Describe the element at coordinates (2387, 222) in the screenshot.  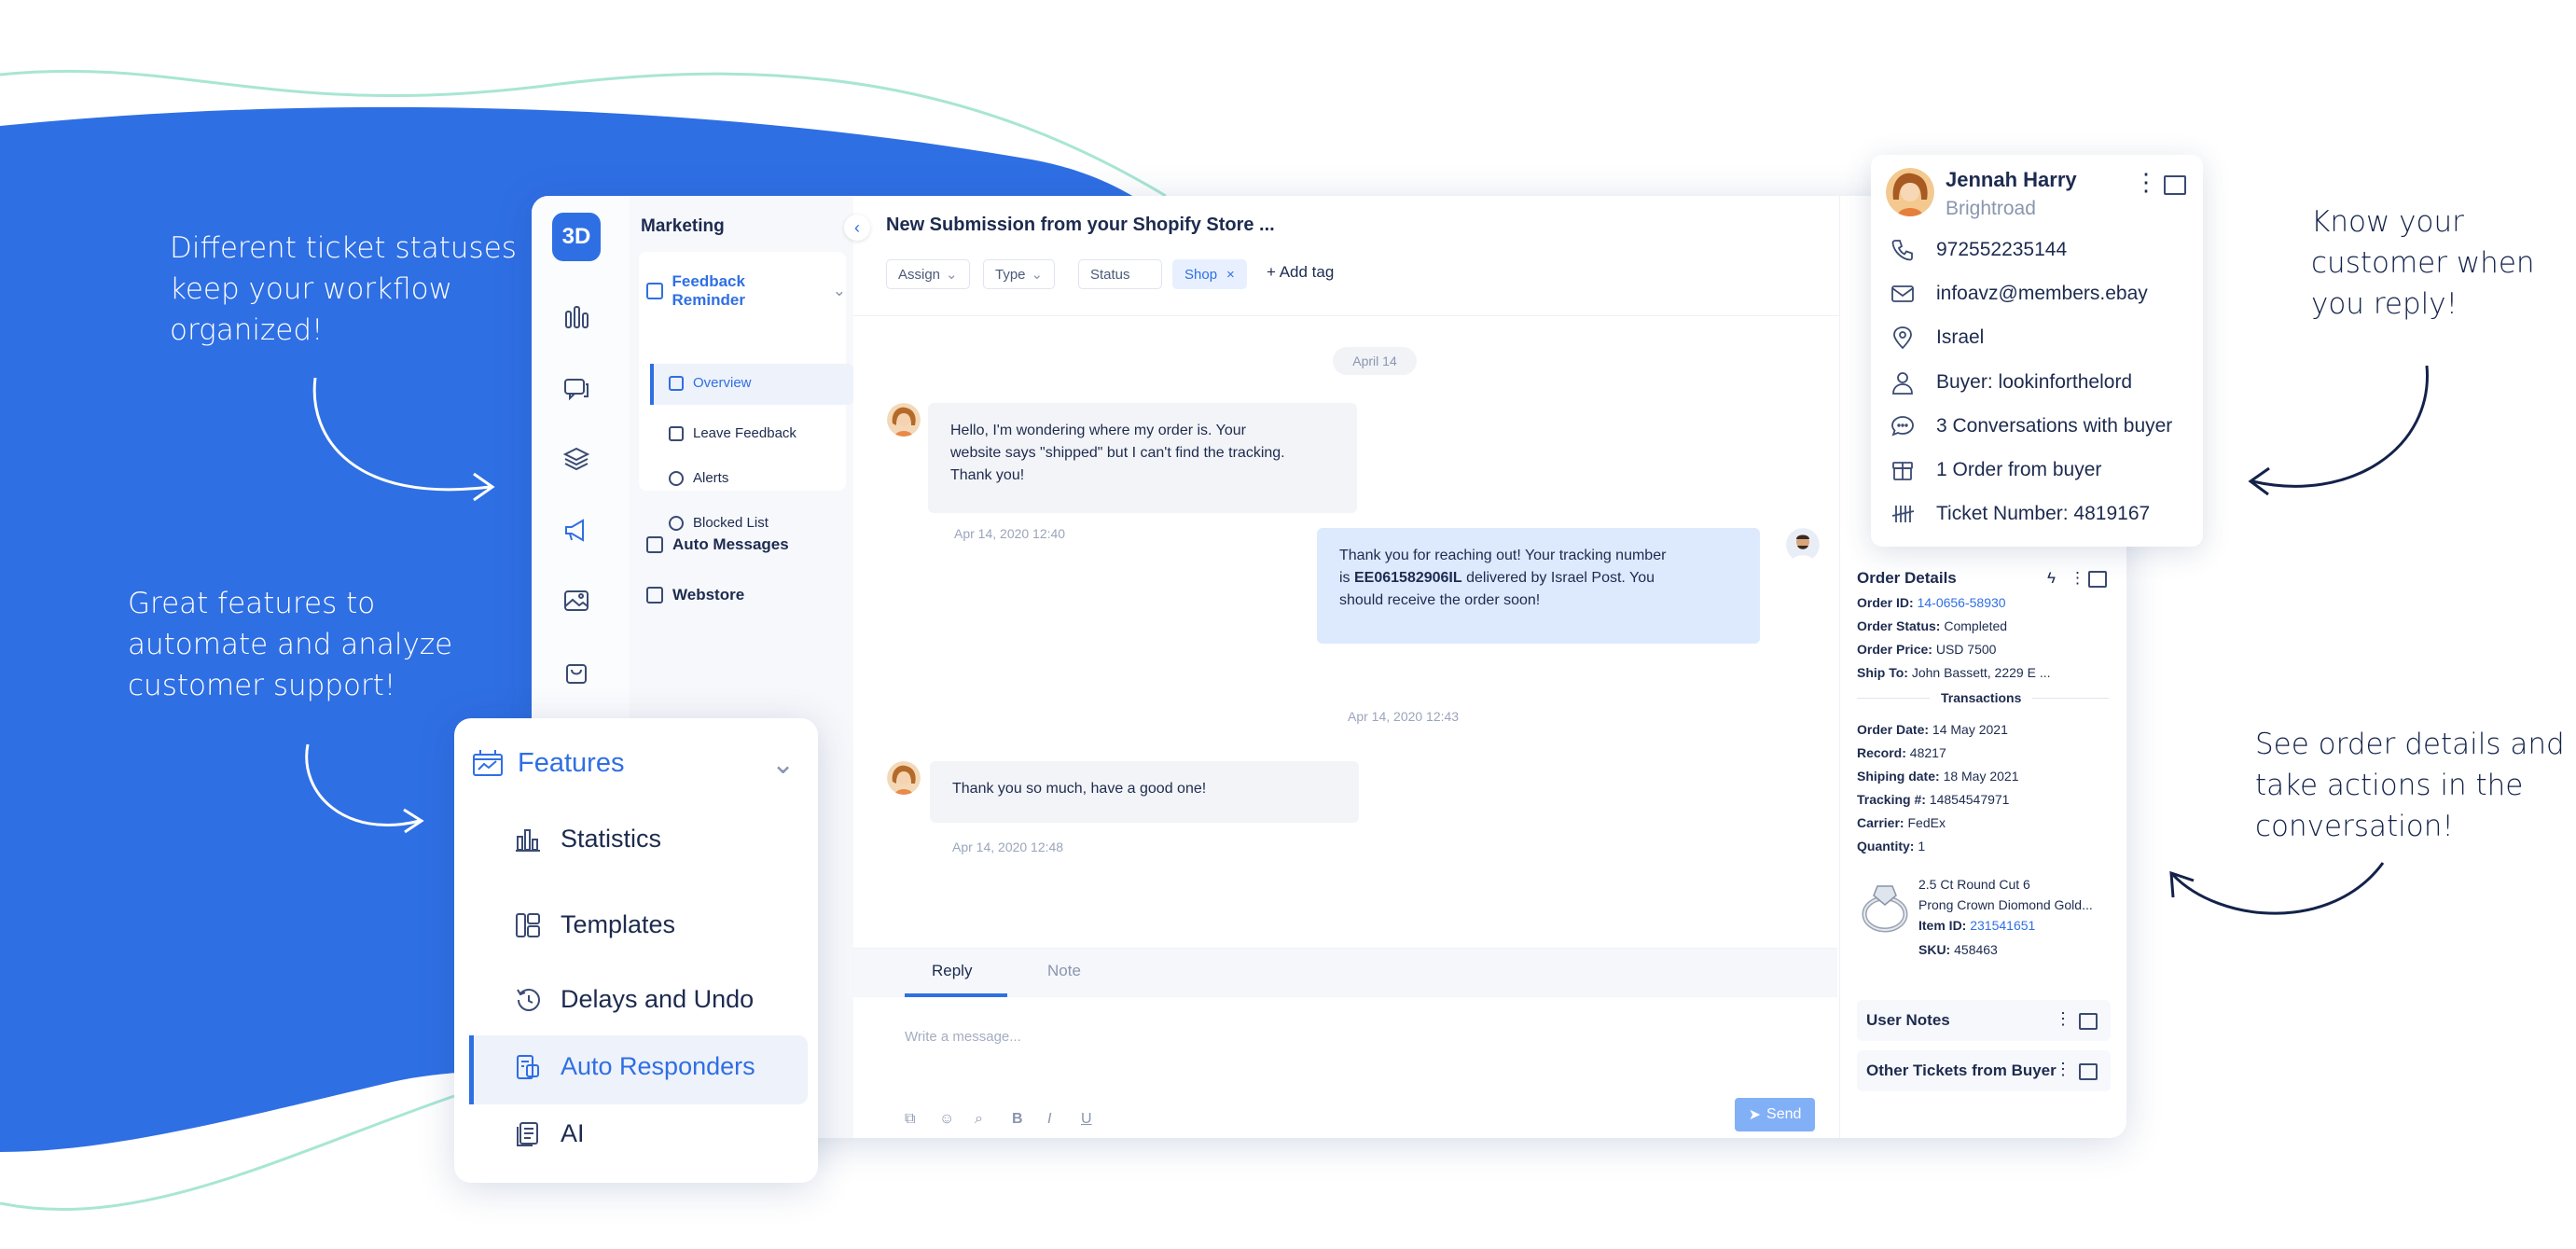
I see `caption-line: Know your` at that location.